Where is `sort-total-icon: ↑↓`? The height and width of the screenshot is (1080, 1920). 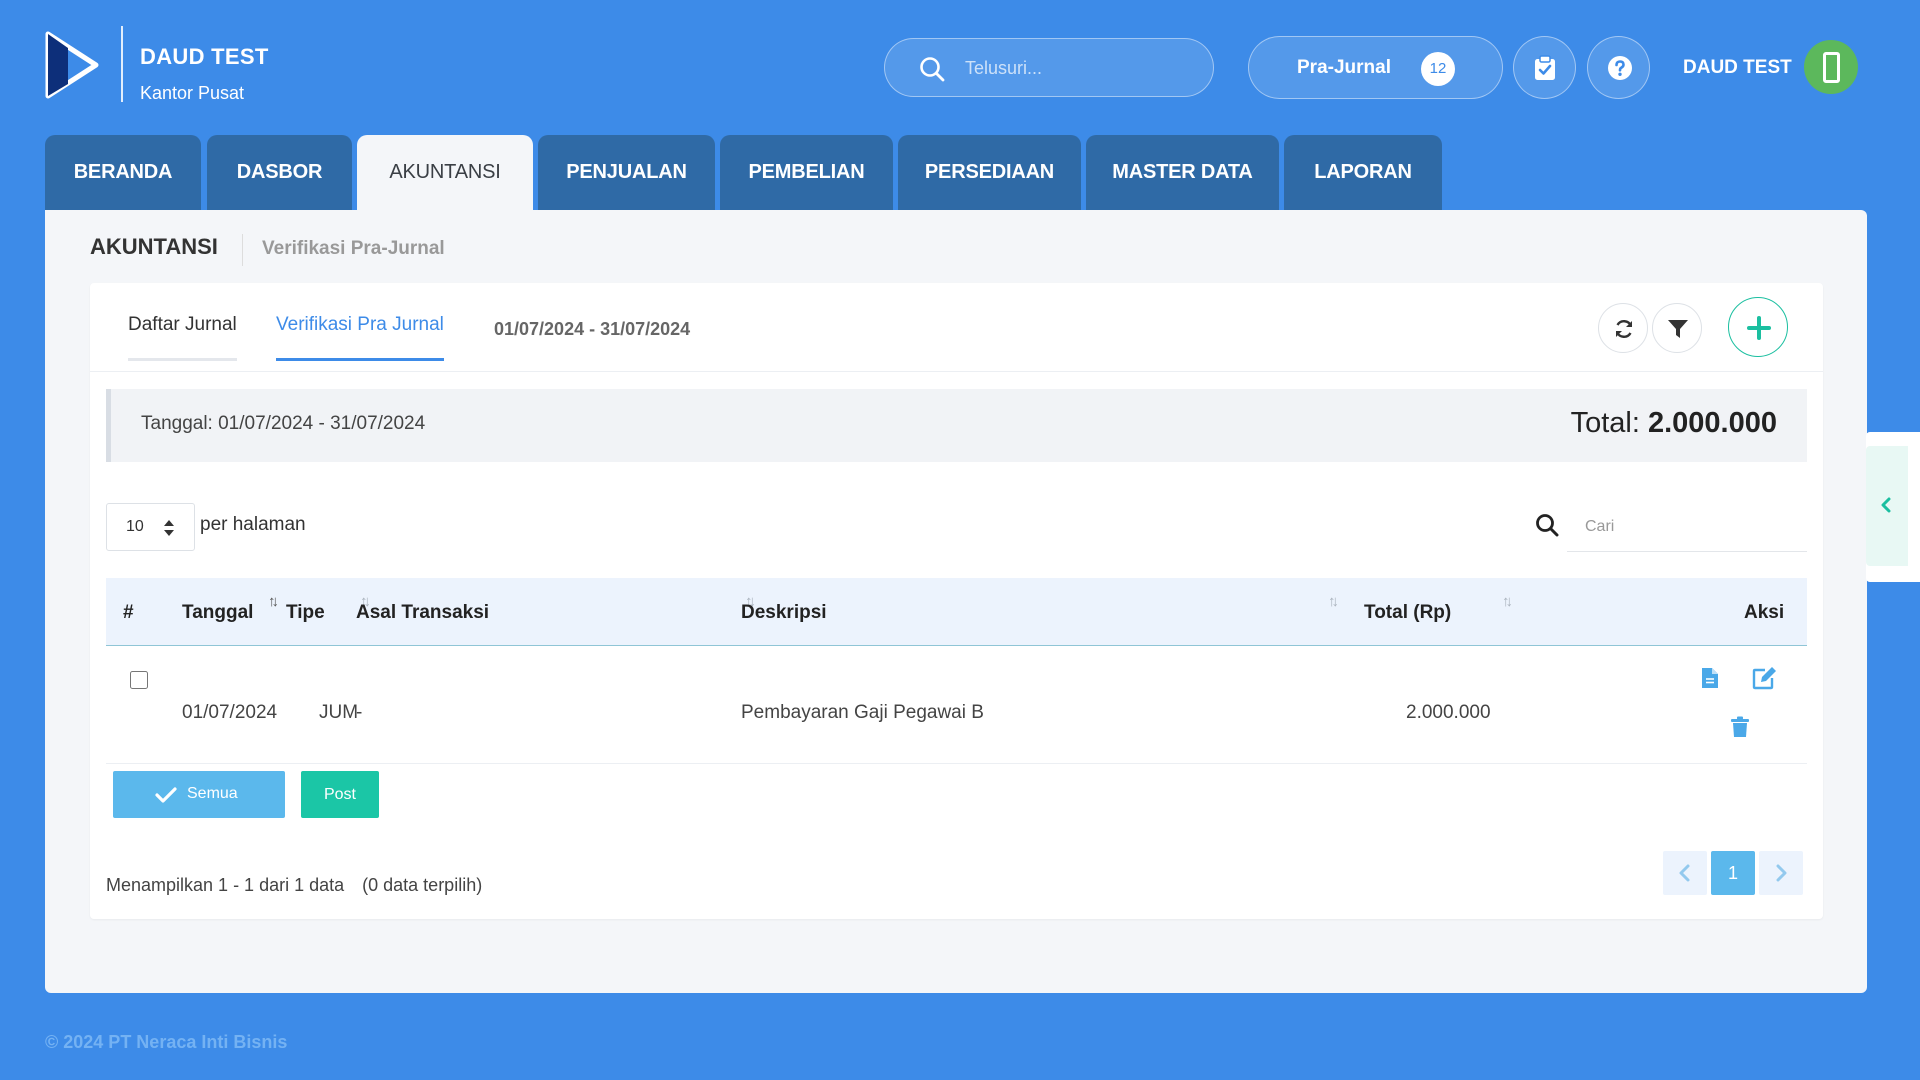 sort-total-icon: ↑↓ is located at coordinates (1507, 601).